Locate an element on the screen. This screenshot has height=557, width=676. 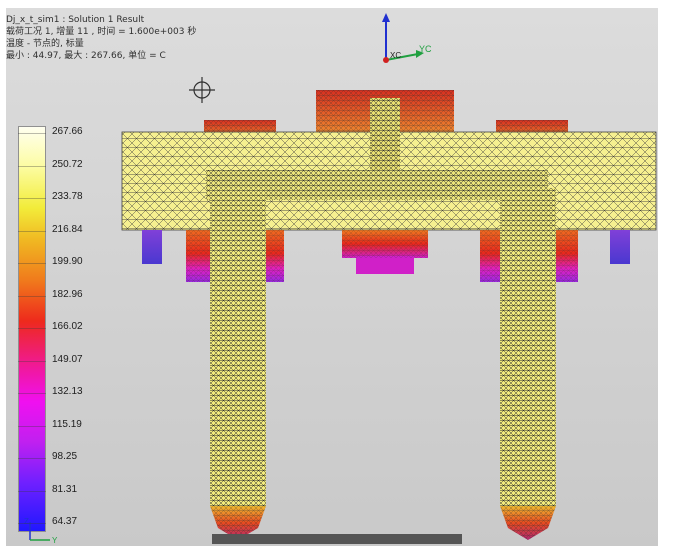
legend-tick-label: 182.96 is located at coordinates (67, 294).